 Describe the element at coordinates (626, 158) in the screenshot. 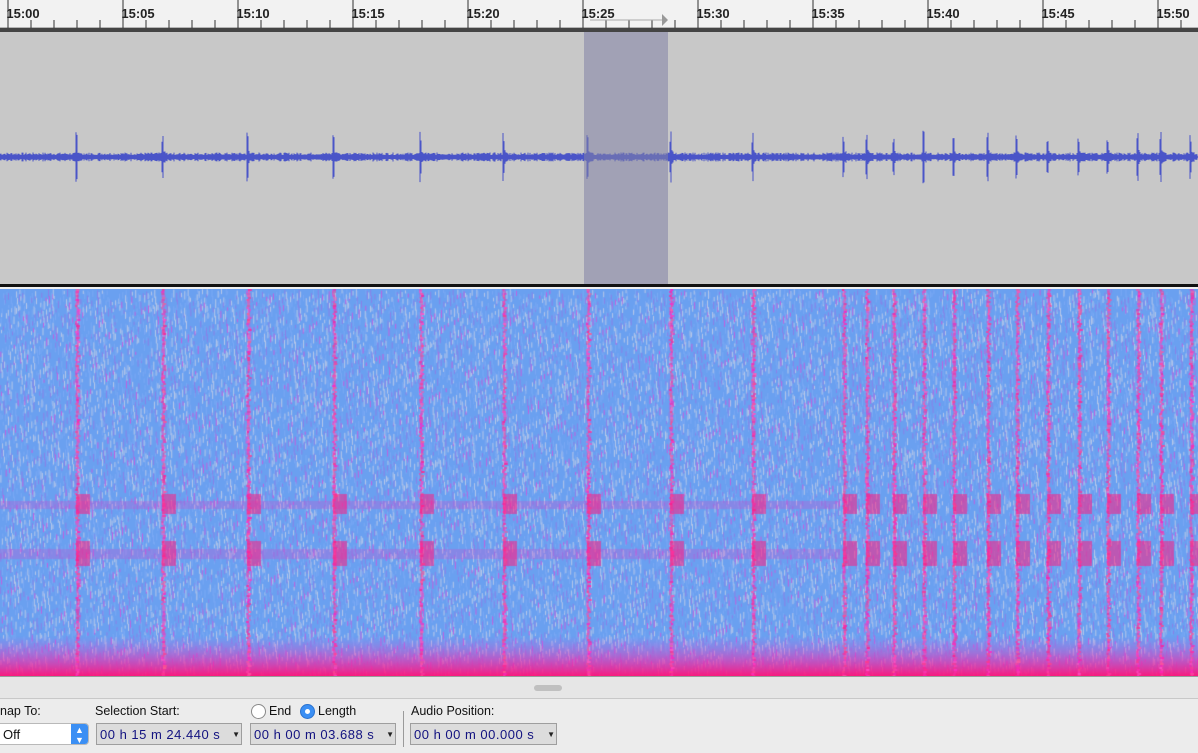

I see `selection-region` at that location.